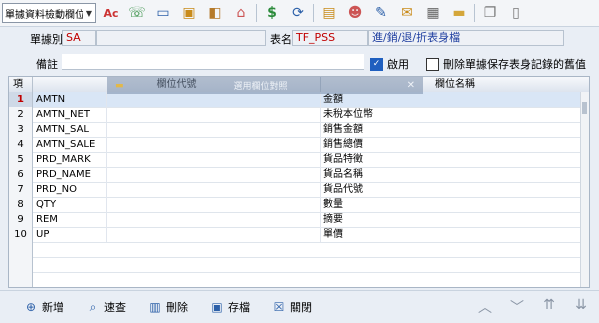 Image resolution: width=599 pixels, height=323 pixels. What do you see at coordinates (451, 129) in the screenshot?
I see `field-name-cell: 銷售金額` at bounding box center [451, 129].